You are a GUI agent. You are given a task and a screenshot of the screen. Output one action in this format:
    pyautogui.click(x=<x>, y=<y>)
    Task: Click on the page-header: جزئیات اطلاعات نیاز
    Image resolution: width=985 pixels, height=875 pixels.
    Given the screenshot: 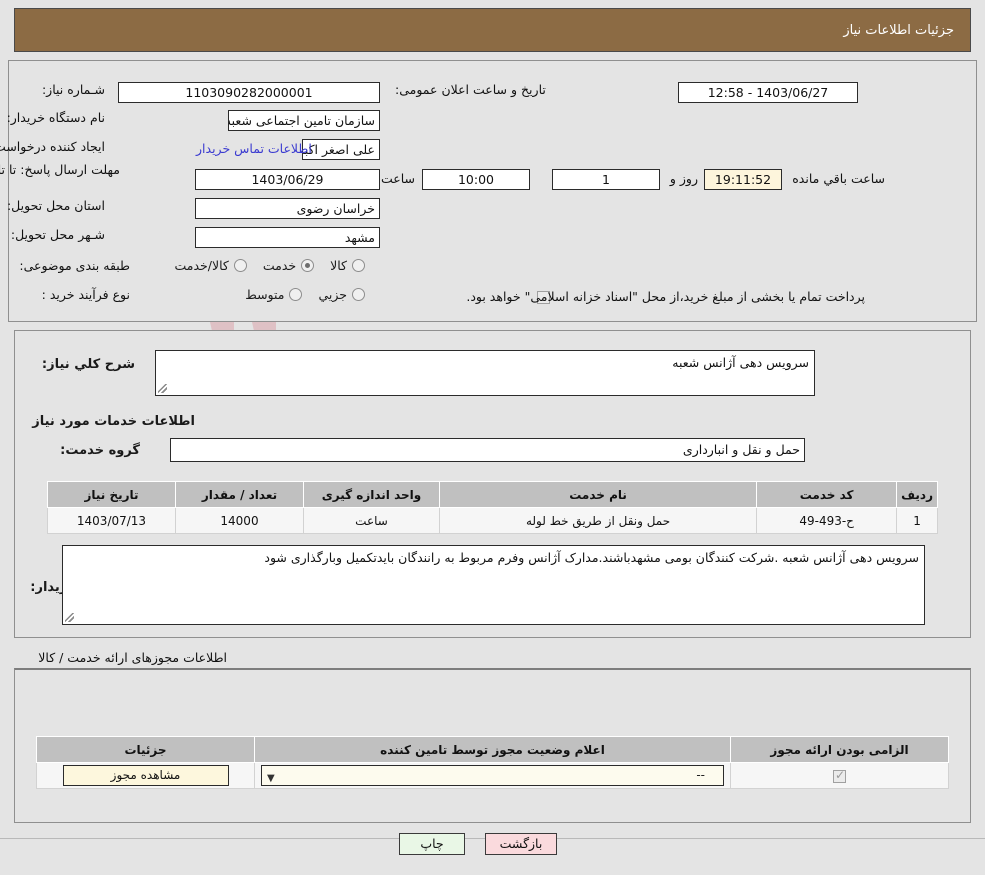 What is the action you would take?
    pyautogui.click(x=492, y=30)
    